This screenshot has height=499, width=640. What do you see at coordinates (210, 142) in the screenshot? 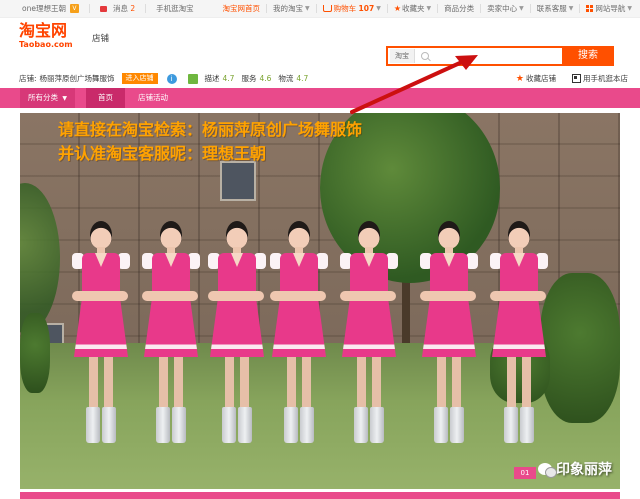
I see `banner-caption: 请直接在淘宝检索：杨丽萍原创广场舞服饰 并认准淘宝客服呢：理想王朝` at bounding box center [210, 142].